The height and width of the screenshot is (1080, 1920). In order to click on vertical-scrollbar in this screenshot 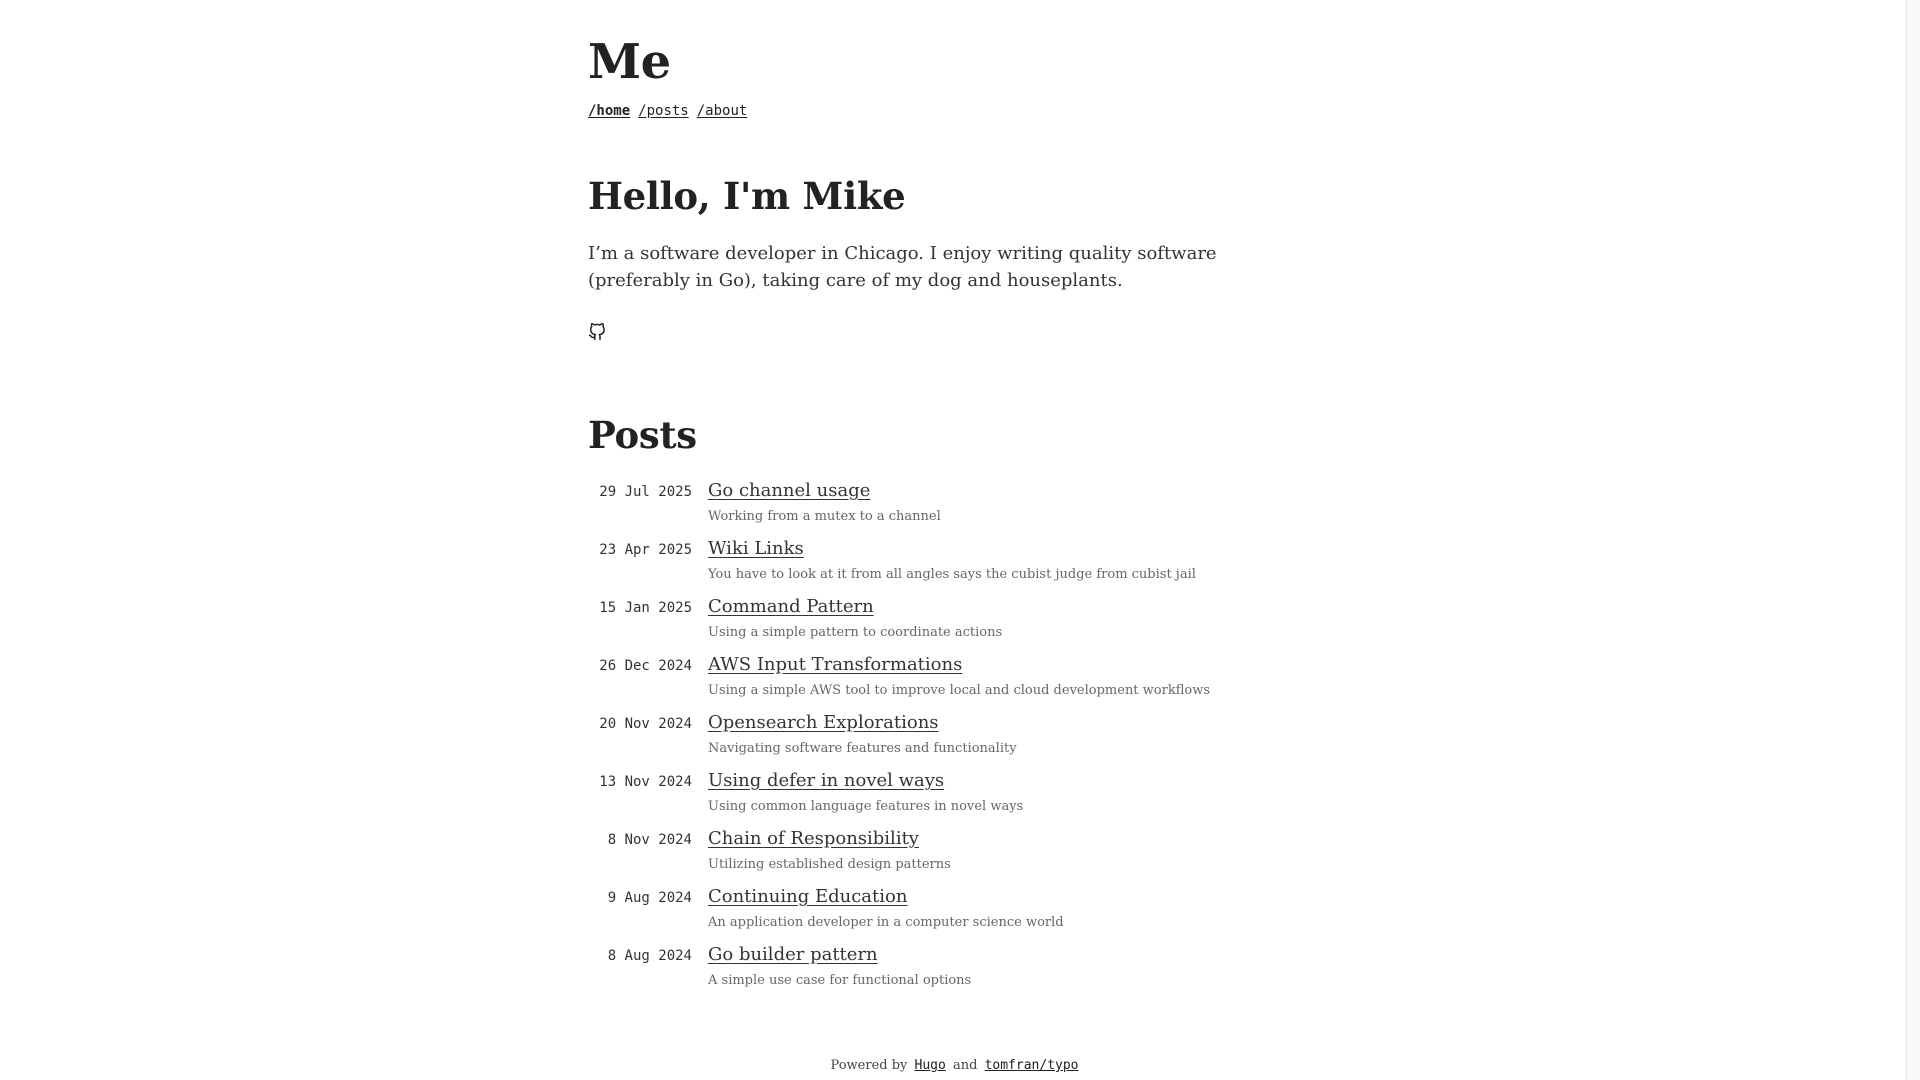, I will do `click(1913, 540)`.